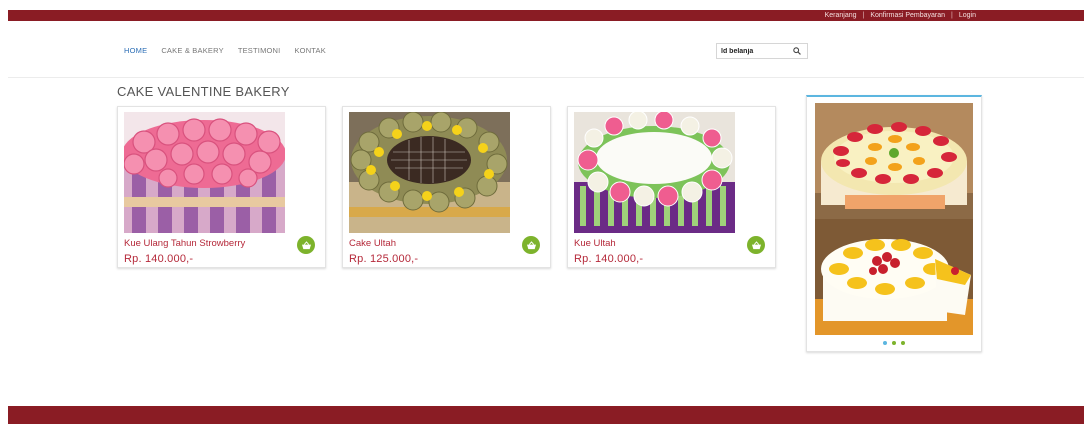  What do you see at coordinates (232, 50) in the screenshot?
I see `main-nav: HOME CAKE & BAKERY TESTIMONI KONTAK` at bounding box center [232, 50].